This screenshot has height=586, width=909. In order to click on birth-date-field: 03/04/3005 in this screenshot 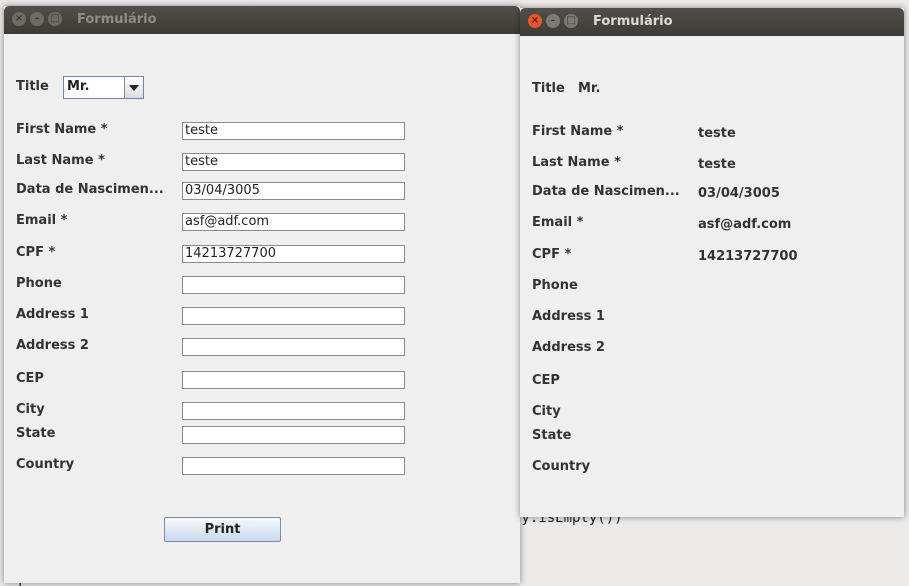, I will do `click(293, 191)`.